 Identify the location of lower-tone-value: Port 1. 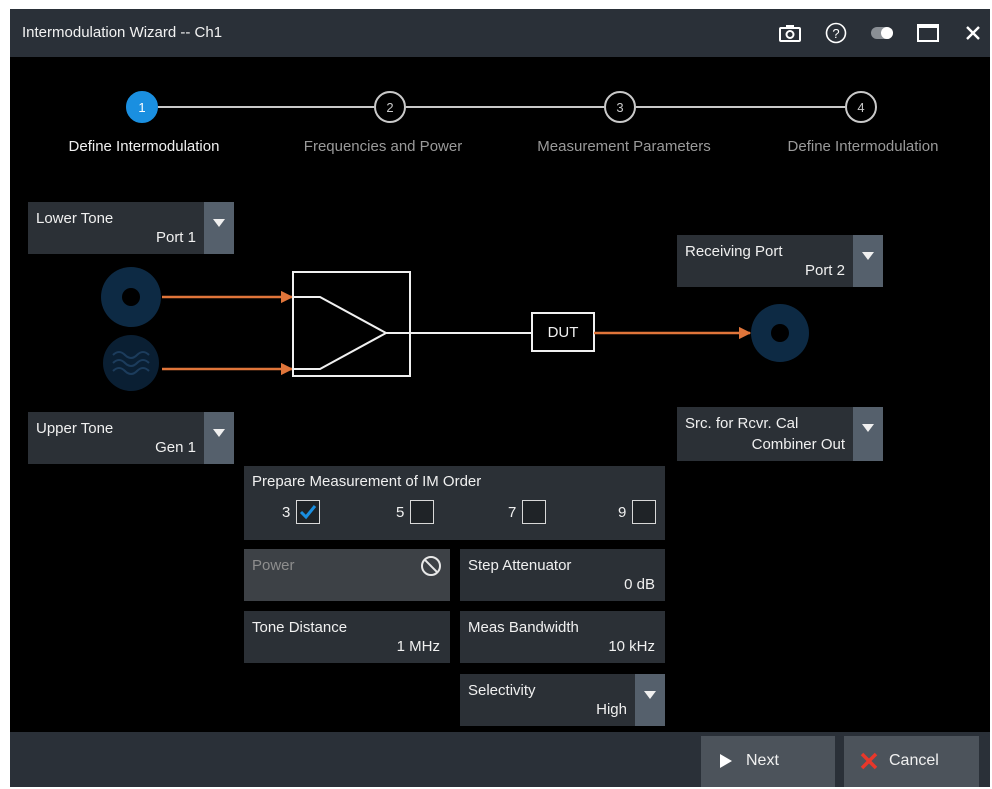
(175, 237).